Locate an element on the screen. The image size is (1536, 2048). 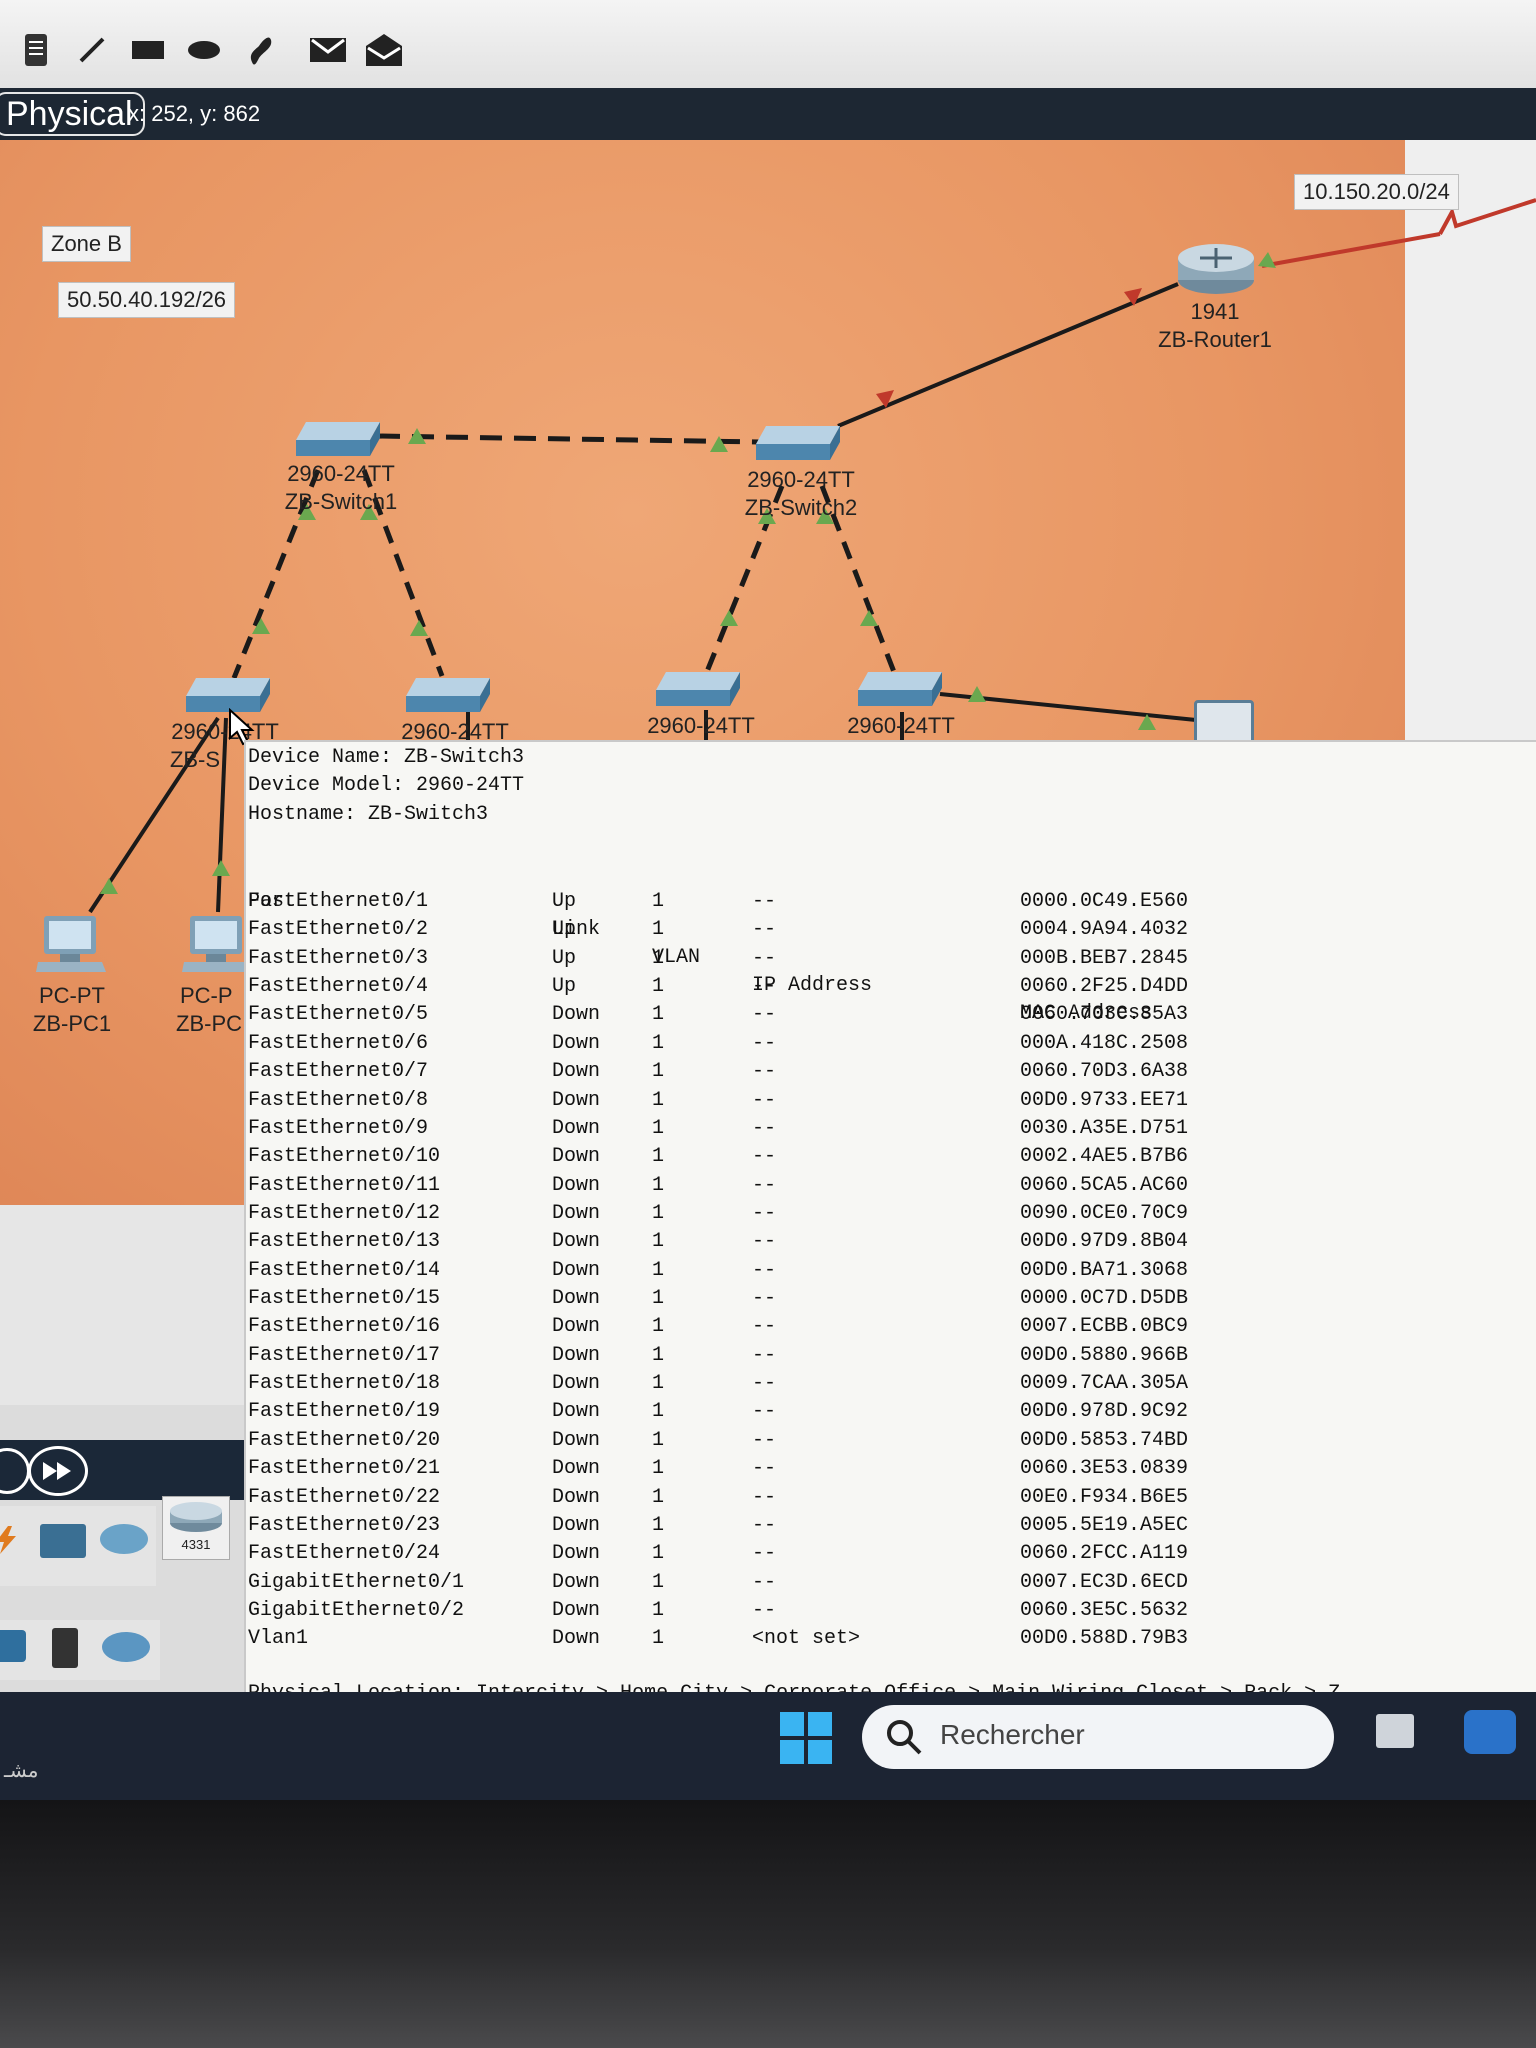
fast-forward-icon is located at coordinates (58, 1471).